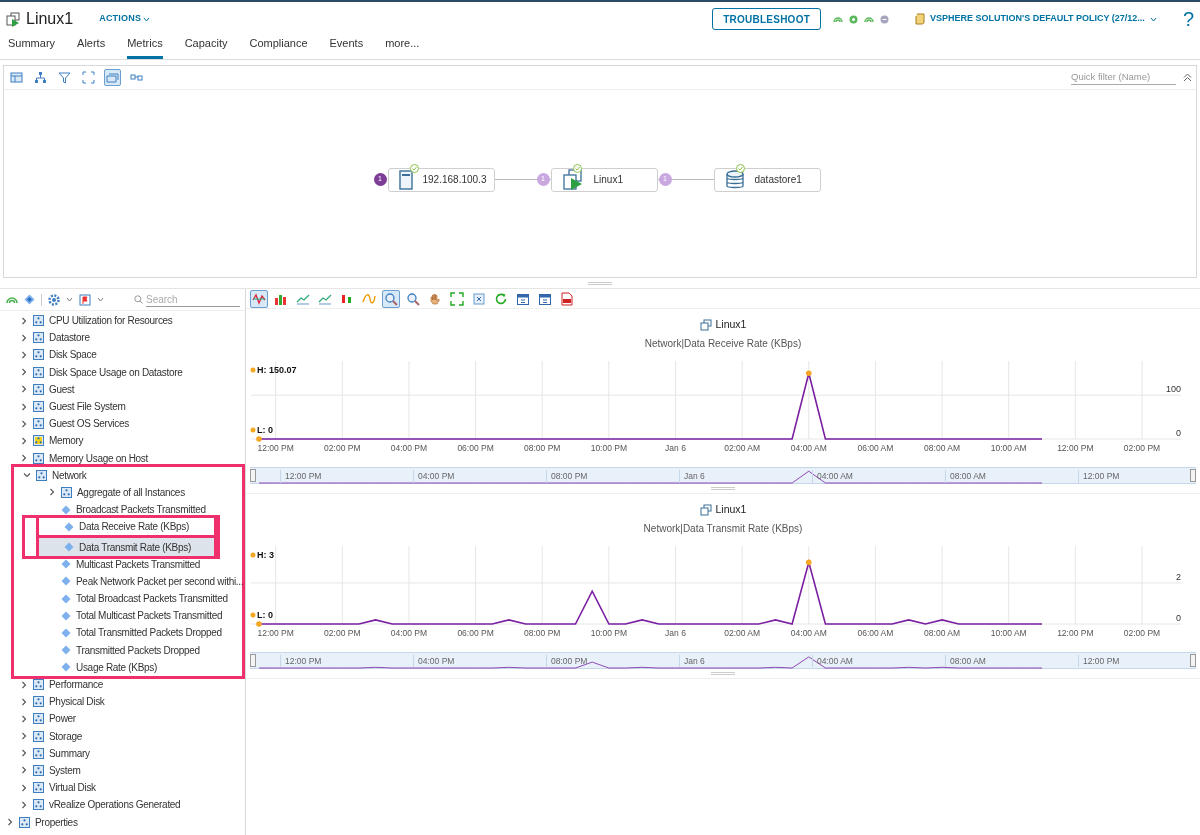 The image size is (1200, 835). Describe the element at coordinates (54, 299) in the screenshot. I see `gear-icon` at that location.